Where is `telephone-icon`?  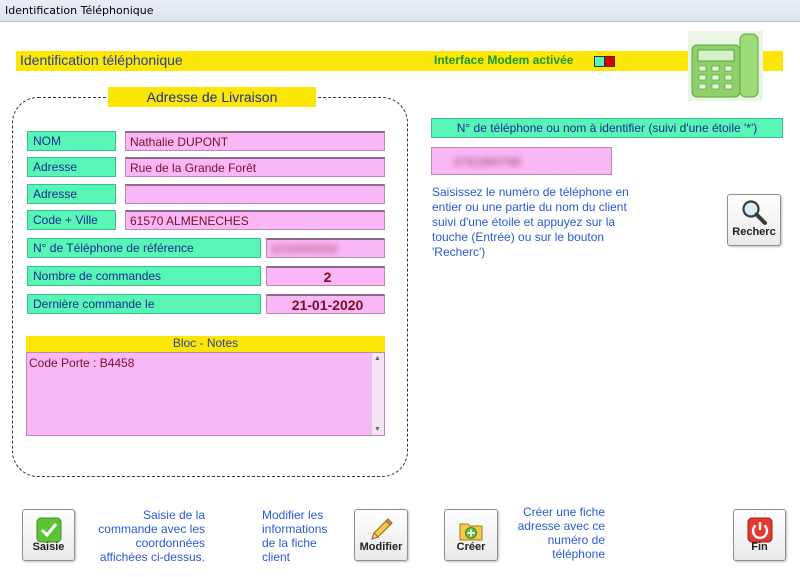 telephone-icon is located at coordinates (725, 66).